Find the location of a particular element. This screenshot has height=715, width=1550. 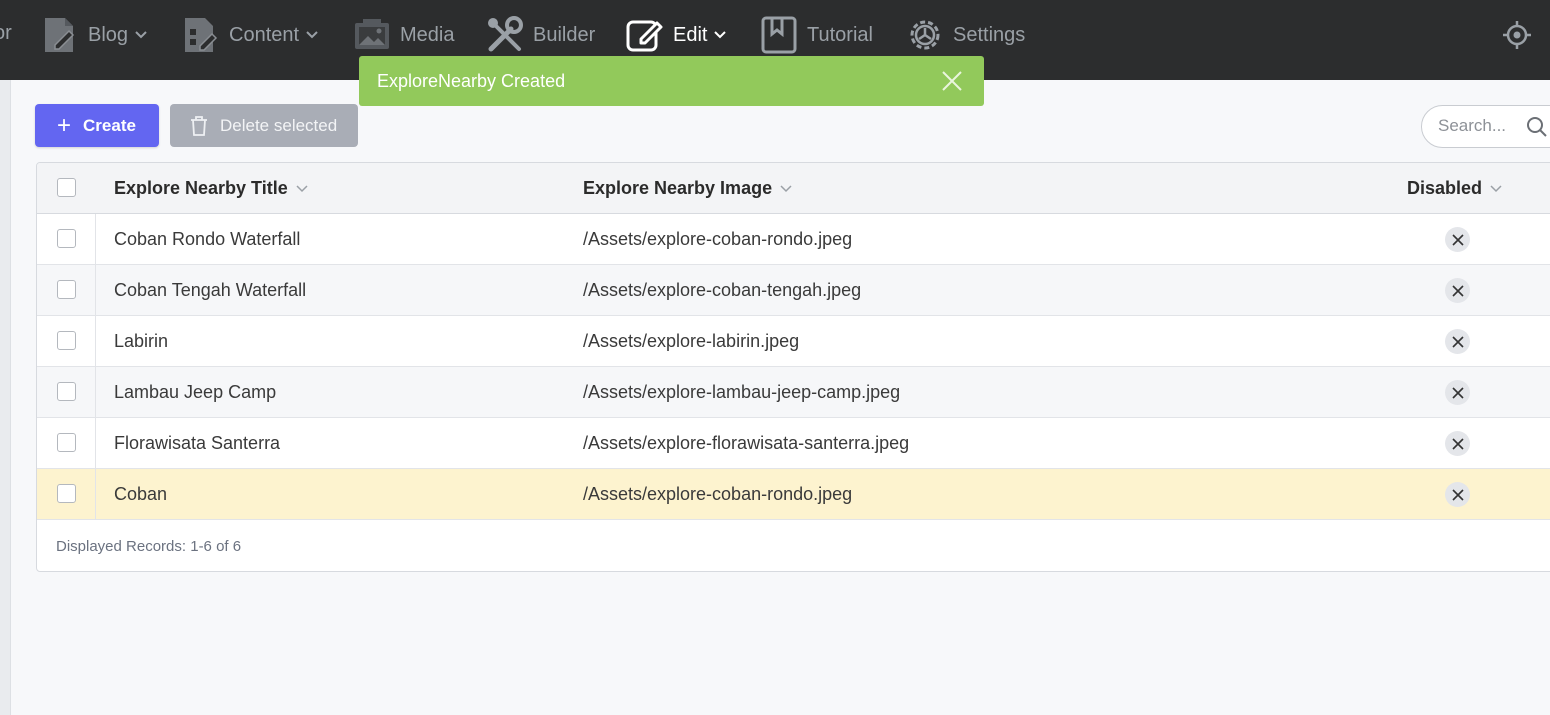

nav-item-label: Settings is located at coordinates (989, 34).